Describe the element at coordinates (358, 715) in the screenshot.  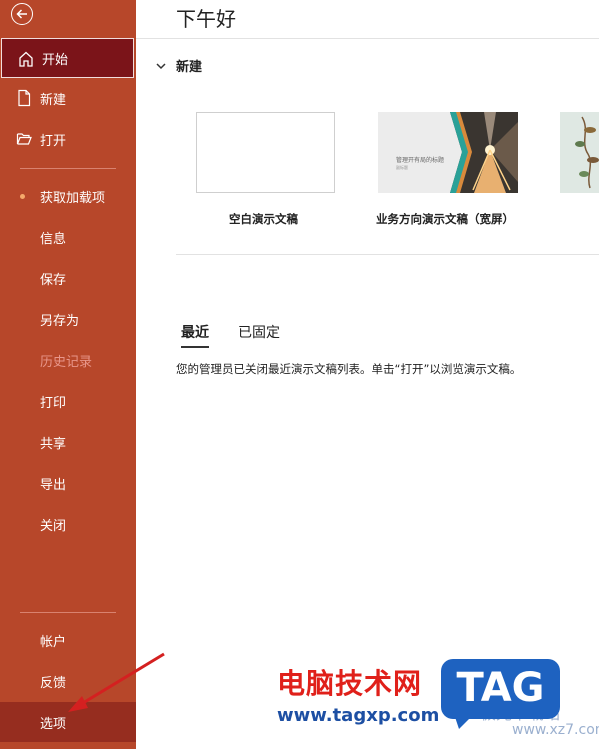
I see `watermark-url: www.tagxp.com` at that location.